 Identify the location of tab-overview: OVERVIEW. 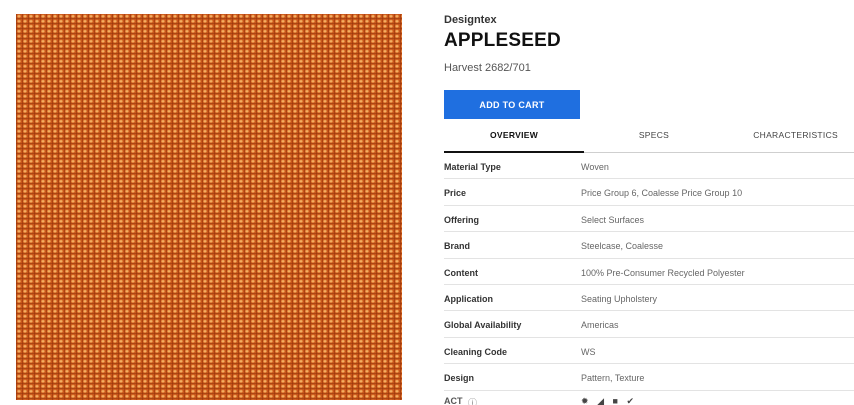
(514, 137).